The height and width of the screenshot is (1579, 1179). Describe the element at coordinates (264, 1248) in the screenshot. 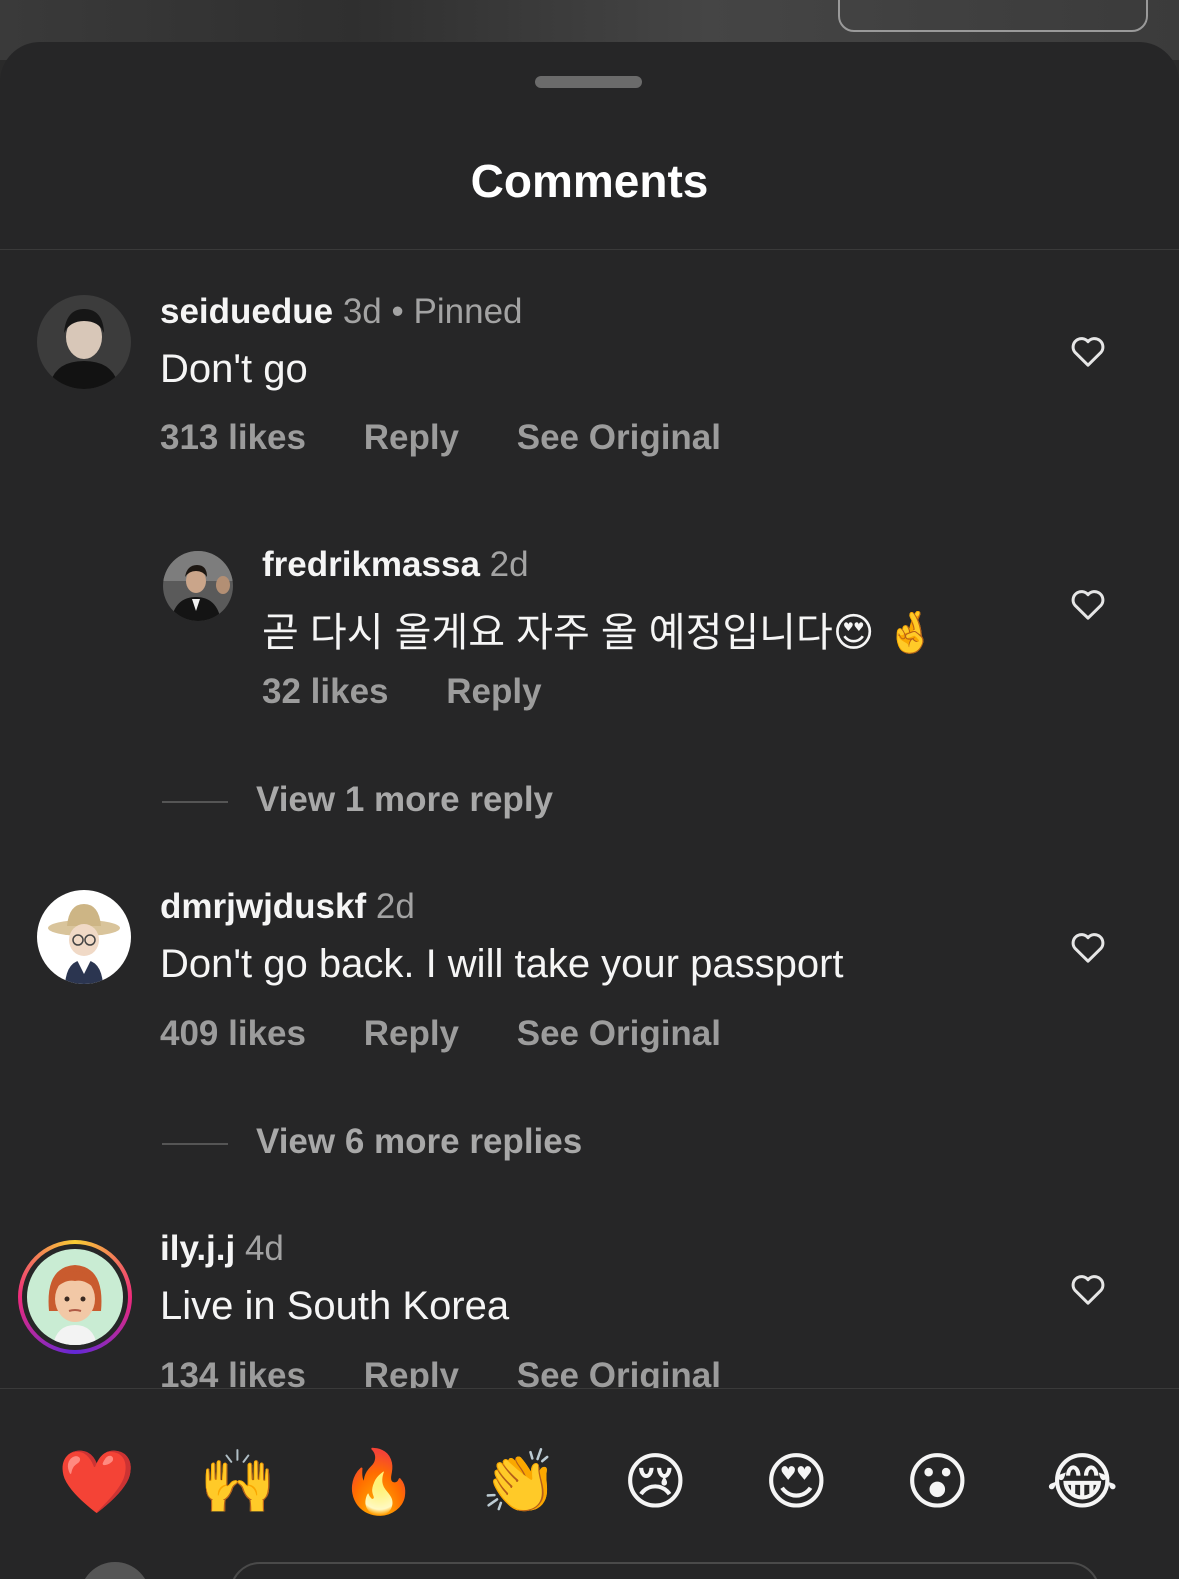

I see `timestamp: 4d` at that location.